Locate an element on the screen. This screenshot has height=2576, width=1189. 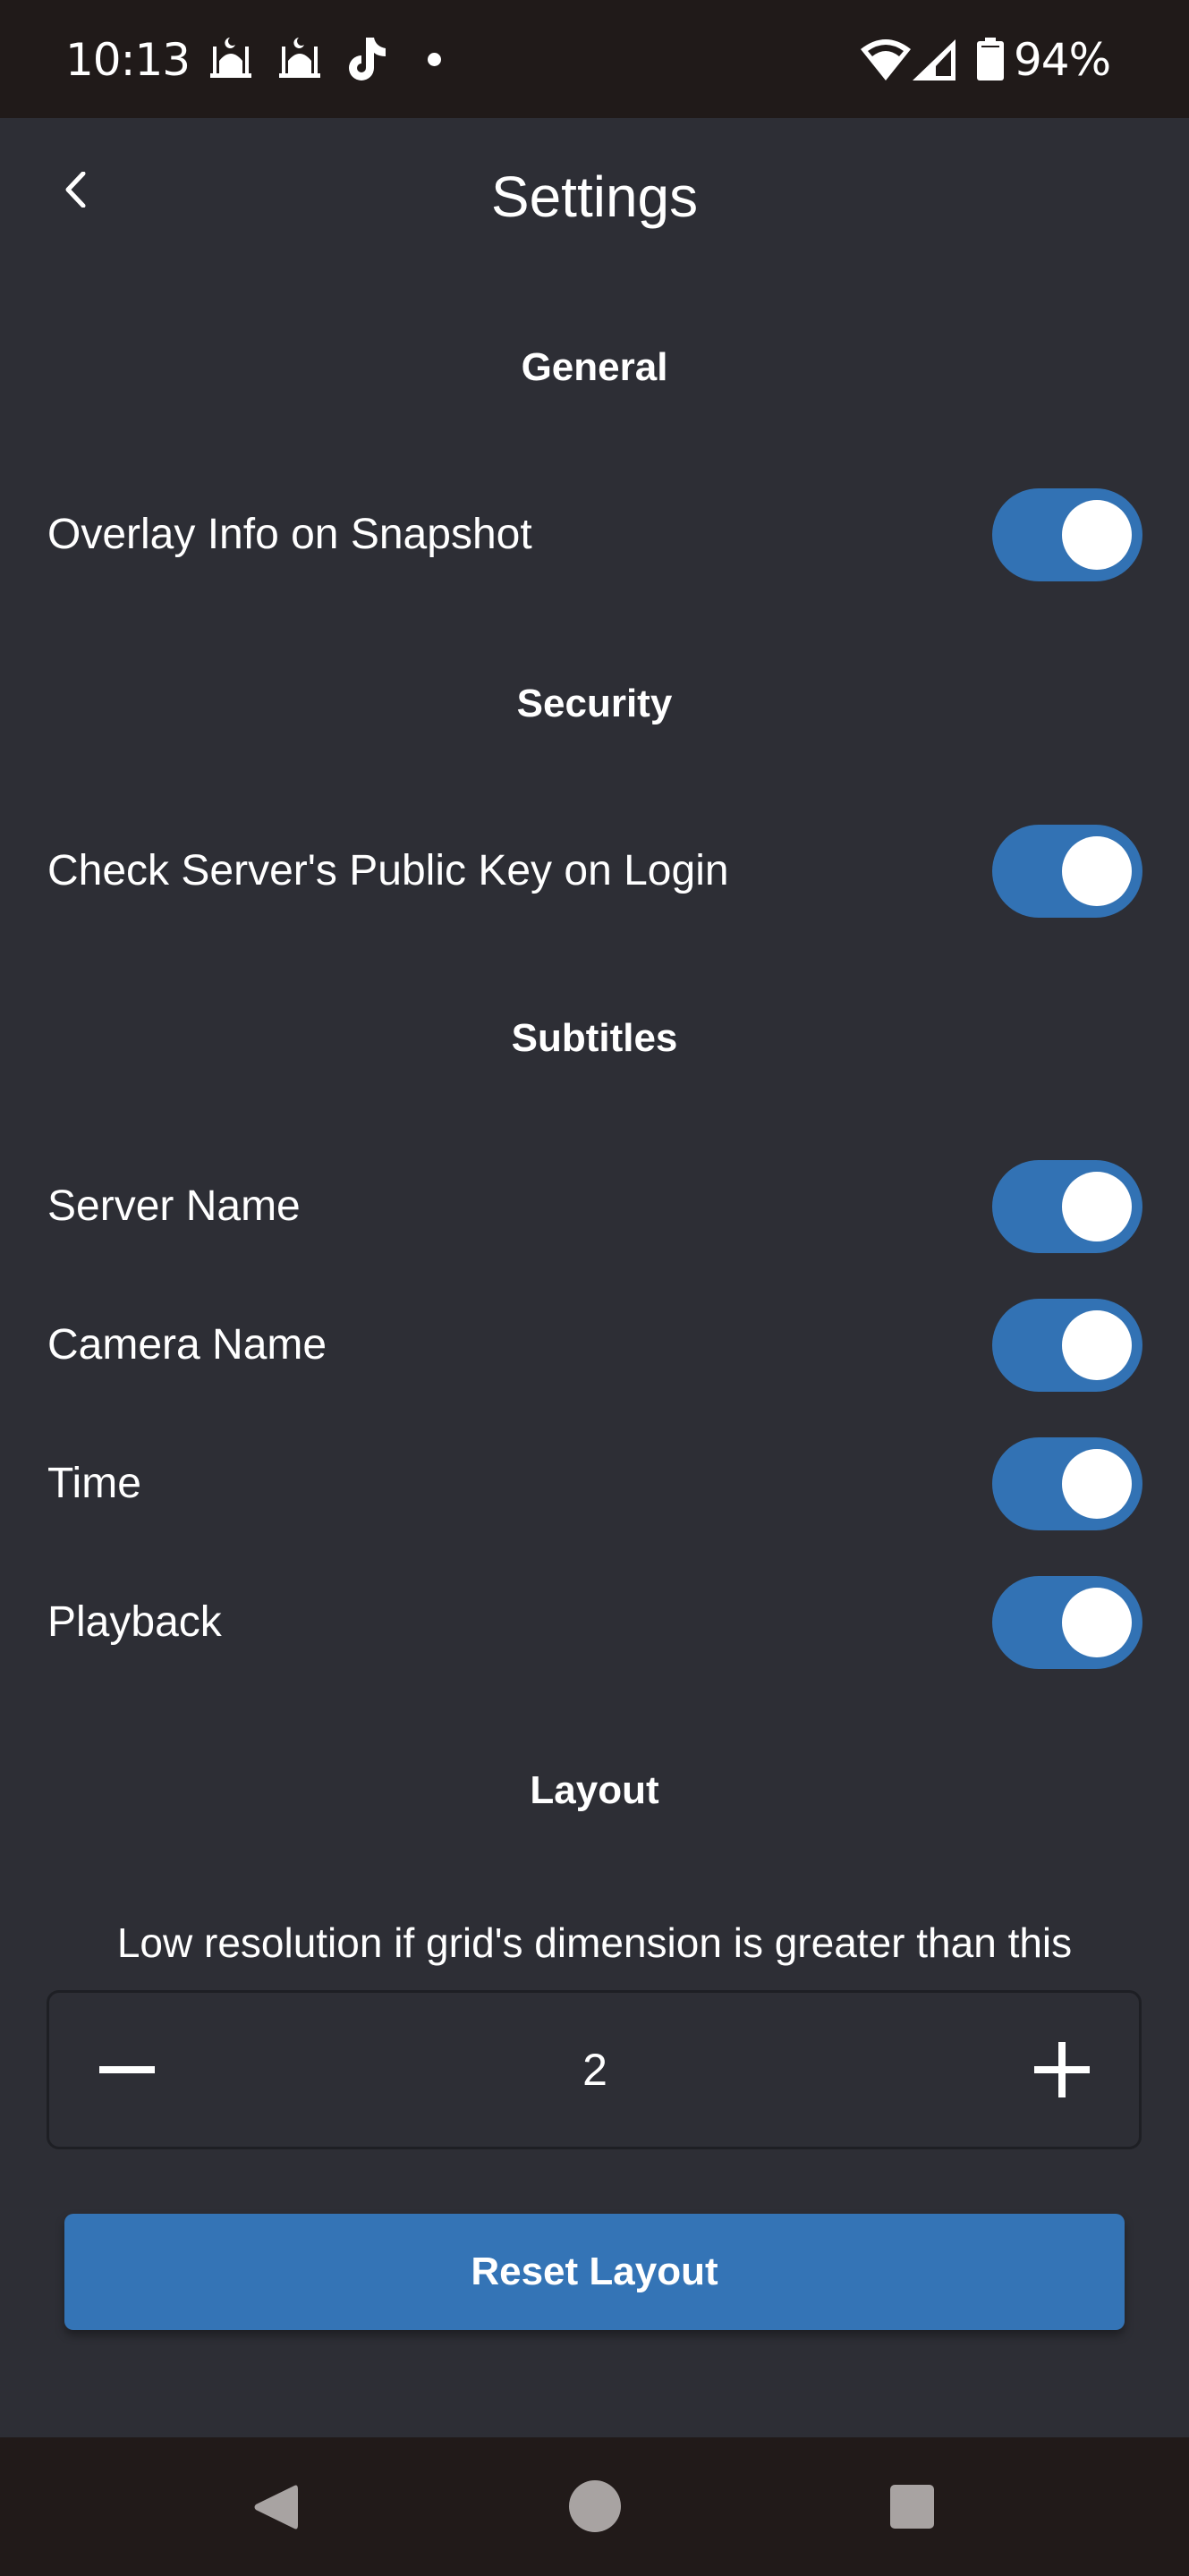
navigation-bar is located at coordinates (594, 2506).